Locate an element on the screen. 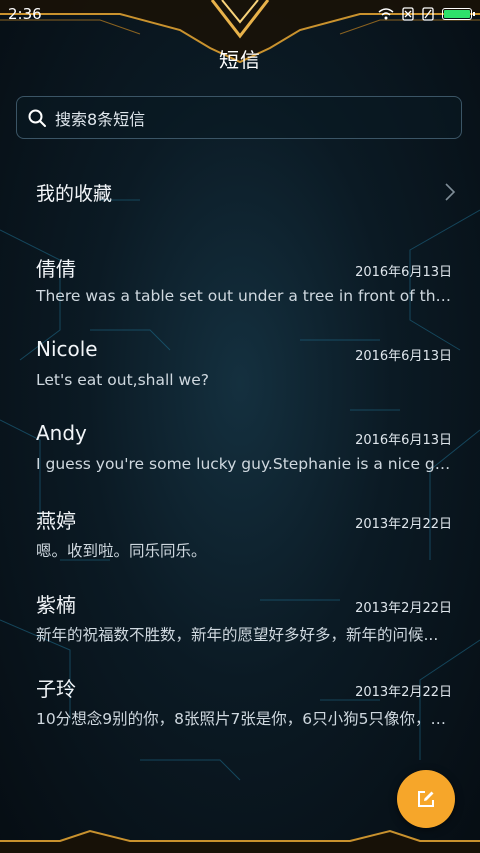  sim-off-icon is located at coordinates (408, 14).